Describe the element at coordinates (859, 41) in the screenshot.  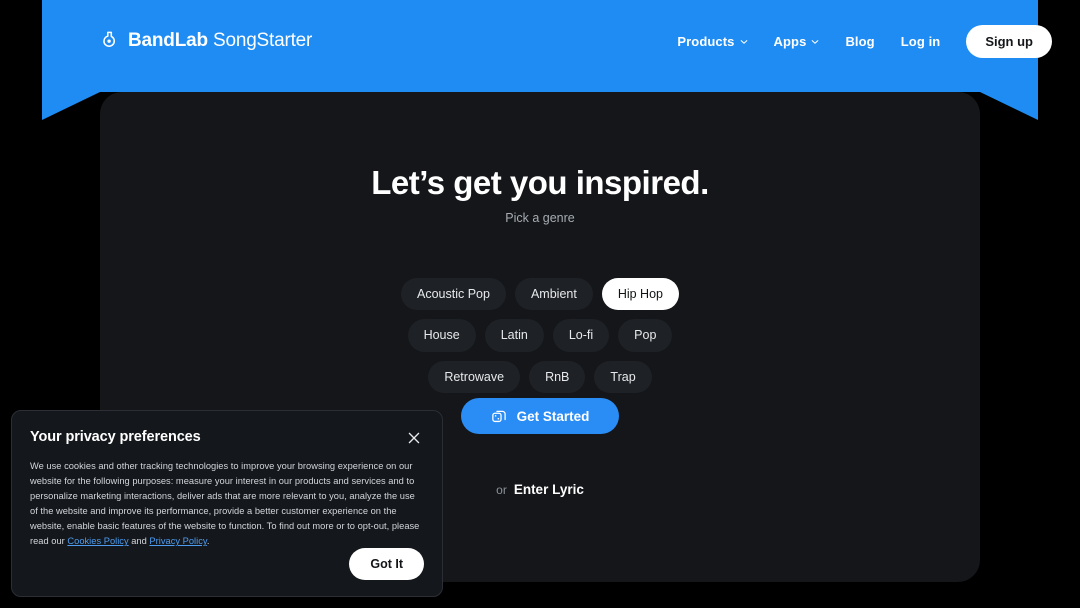
I see `nav-link-blog: Blog` at that location.